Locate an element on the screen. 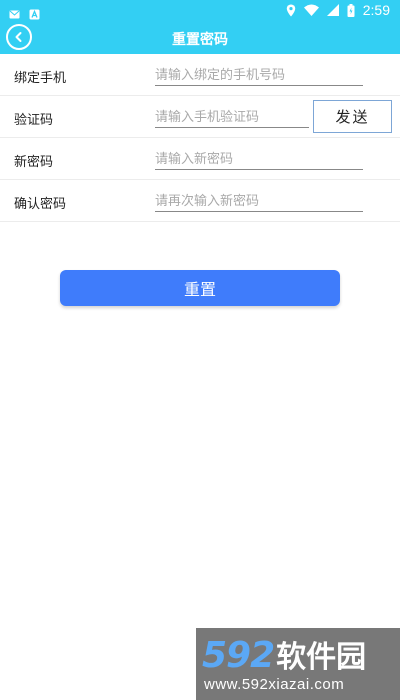  app-header: 2:59 重置密码 is located at coordinates (200, 27).